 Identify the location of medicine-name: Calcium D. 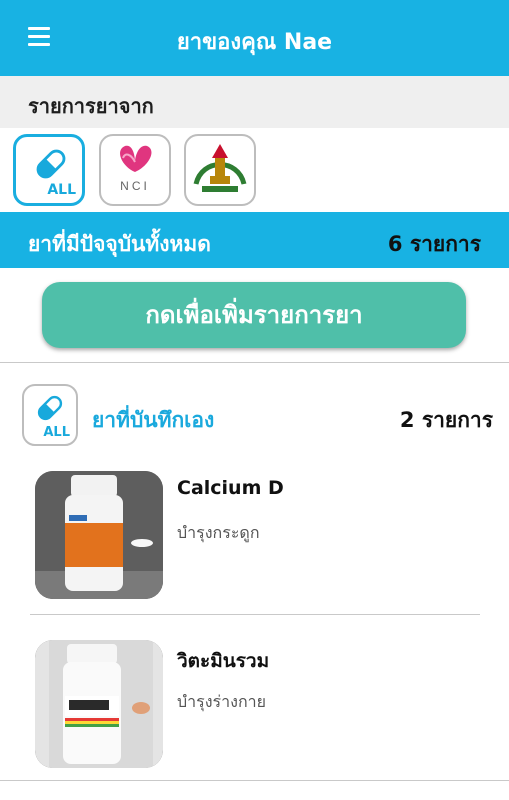
(230, 488).